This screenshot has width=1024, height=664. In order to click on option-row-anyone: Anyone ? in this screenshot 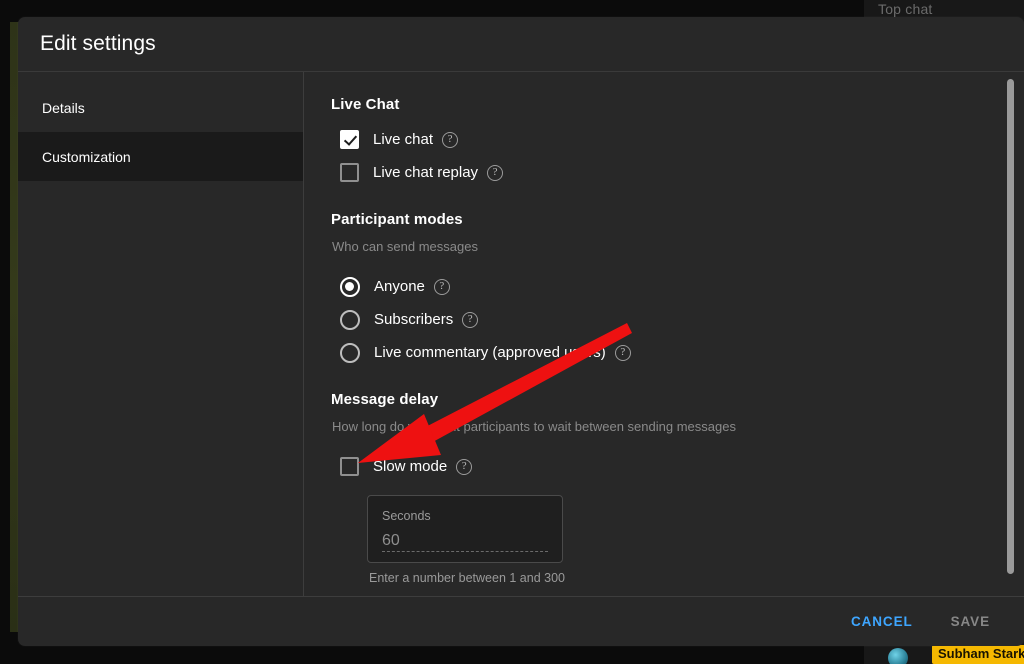, I will do `click(677, 286)`.